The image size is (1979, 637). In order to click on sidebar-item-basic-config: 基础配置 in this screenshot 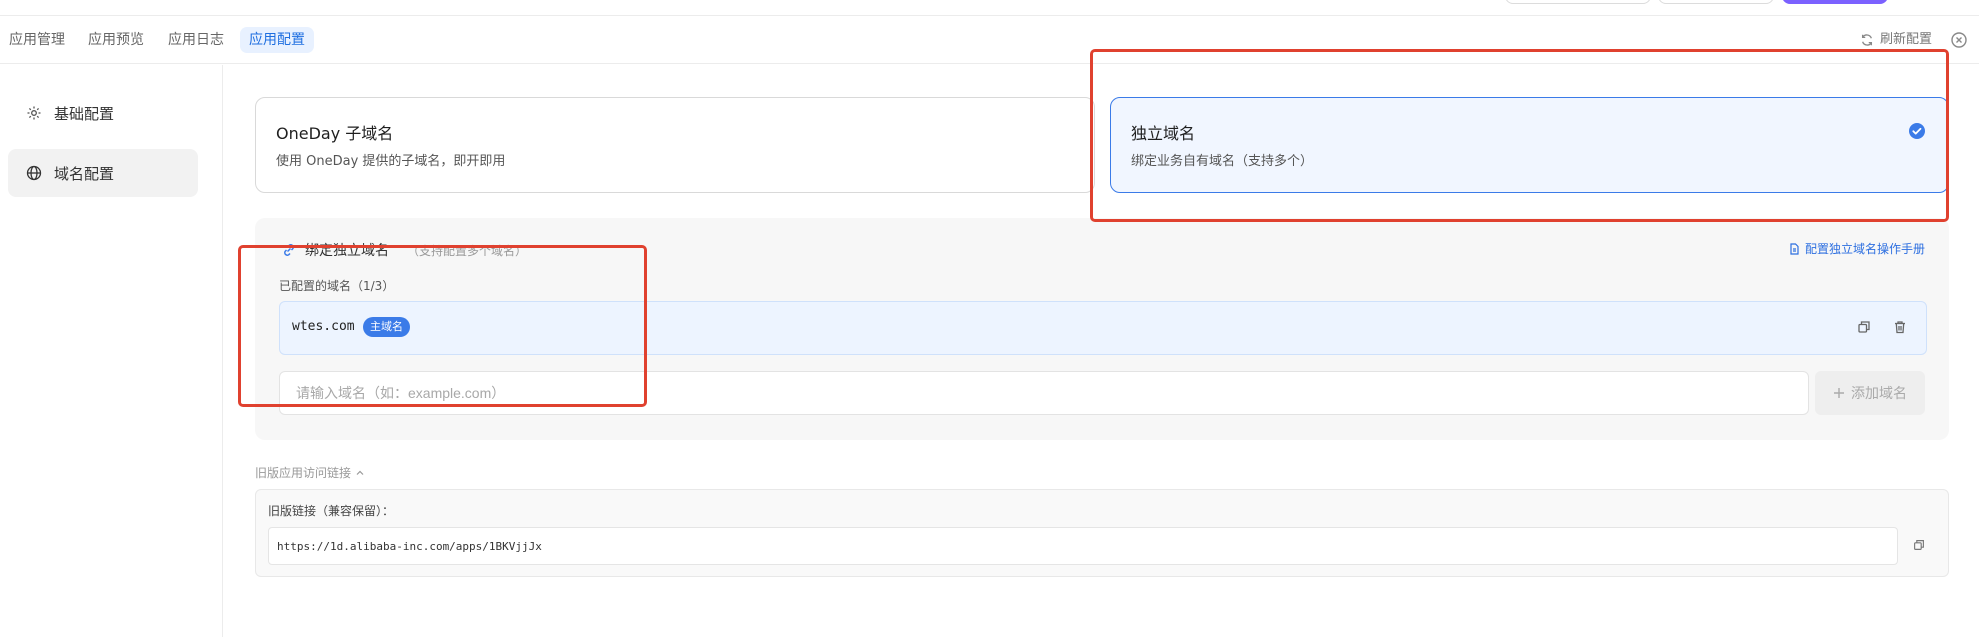, I will do `click(103, 113)`.